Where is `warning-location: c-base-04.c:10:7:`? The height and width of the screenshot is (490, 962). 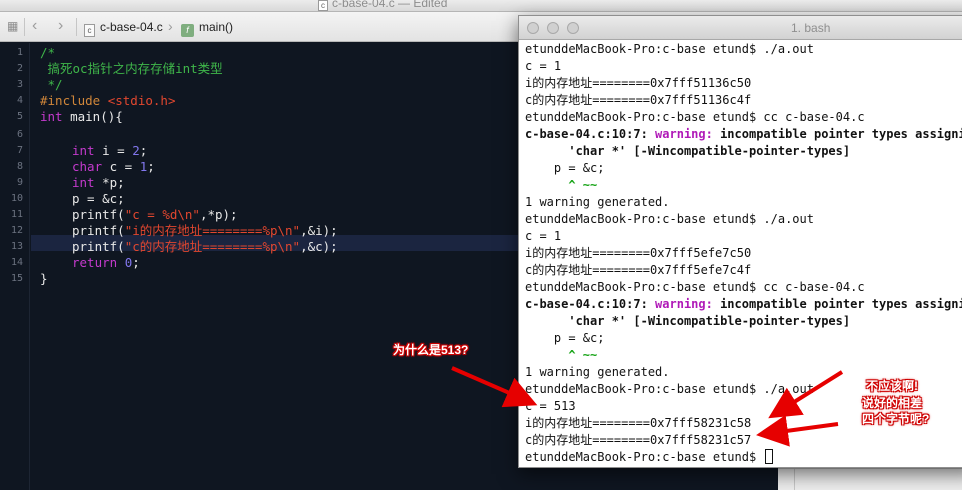 warning-location: c-base-04.c:10:7: is located at coordinates (590, 134).